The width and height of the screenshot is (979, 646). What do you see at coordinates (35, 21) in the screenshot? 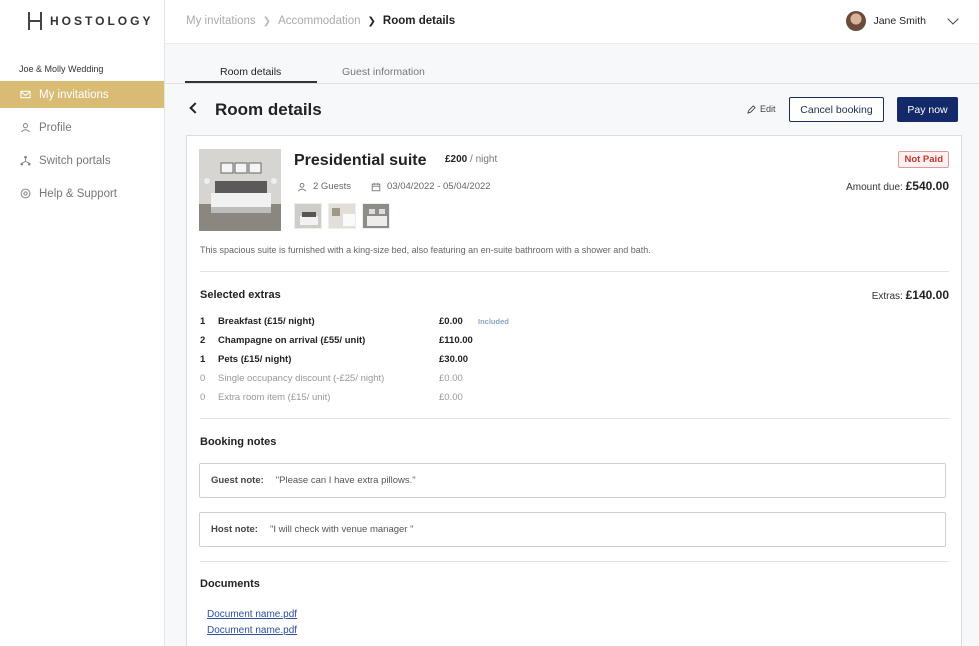
I see `logo-icon` at bounding box center [35, 21].